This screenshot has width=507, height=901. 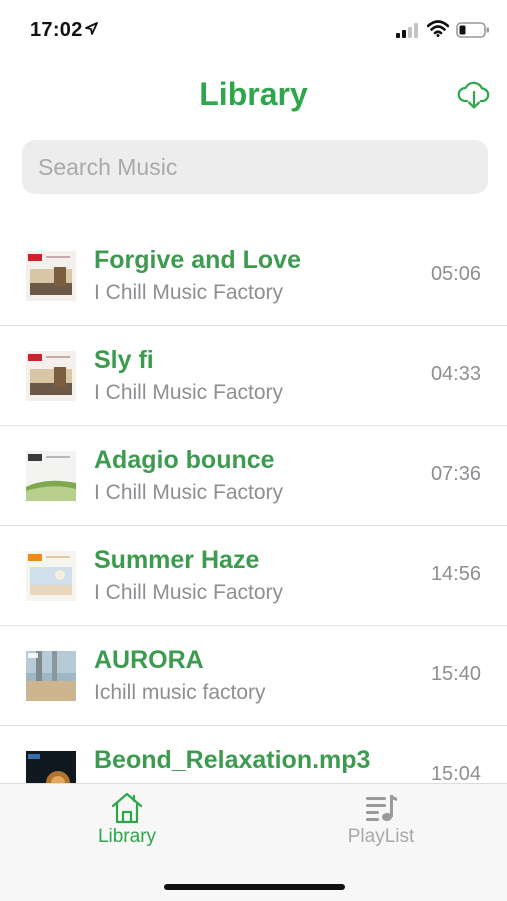 I want to click on song-row: Beond_Relaxation.mp3 15:04, so click(x=253, y=754).